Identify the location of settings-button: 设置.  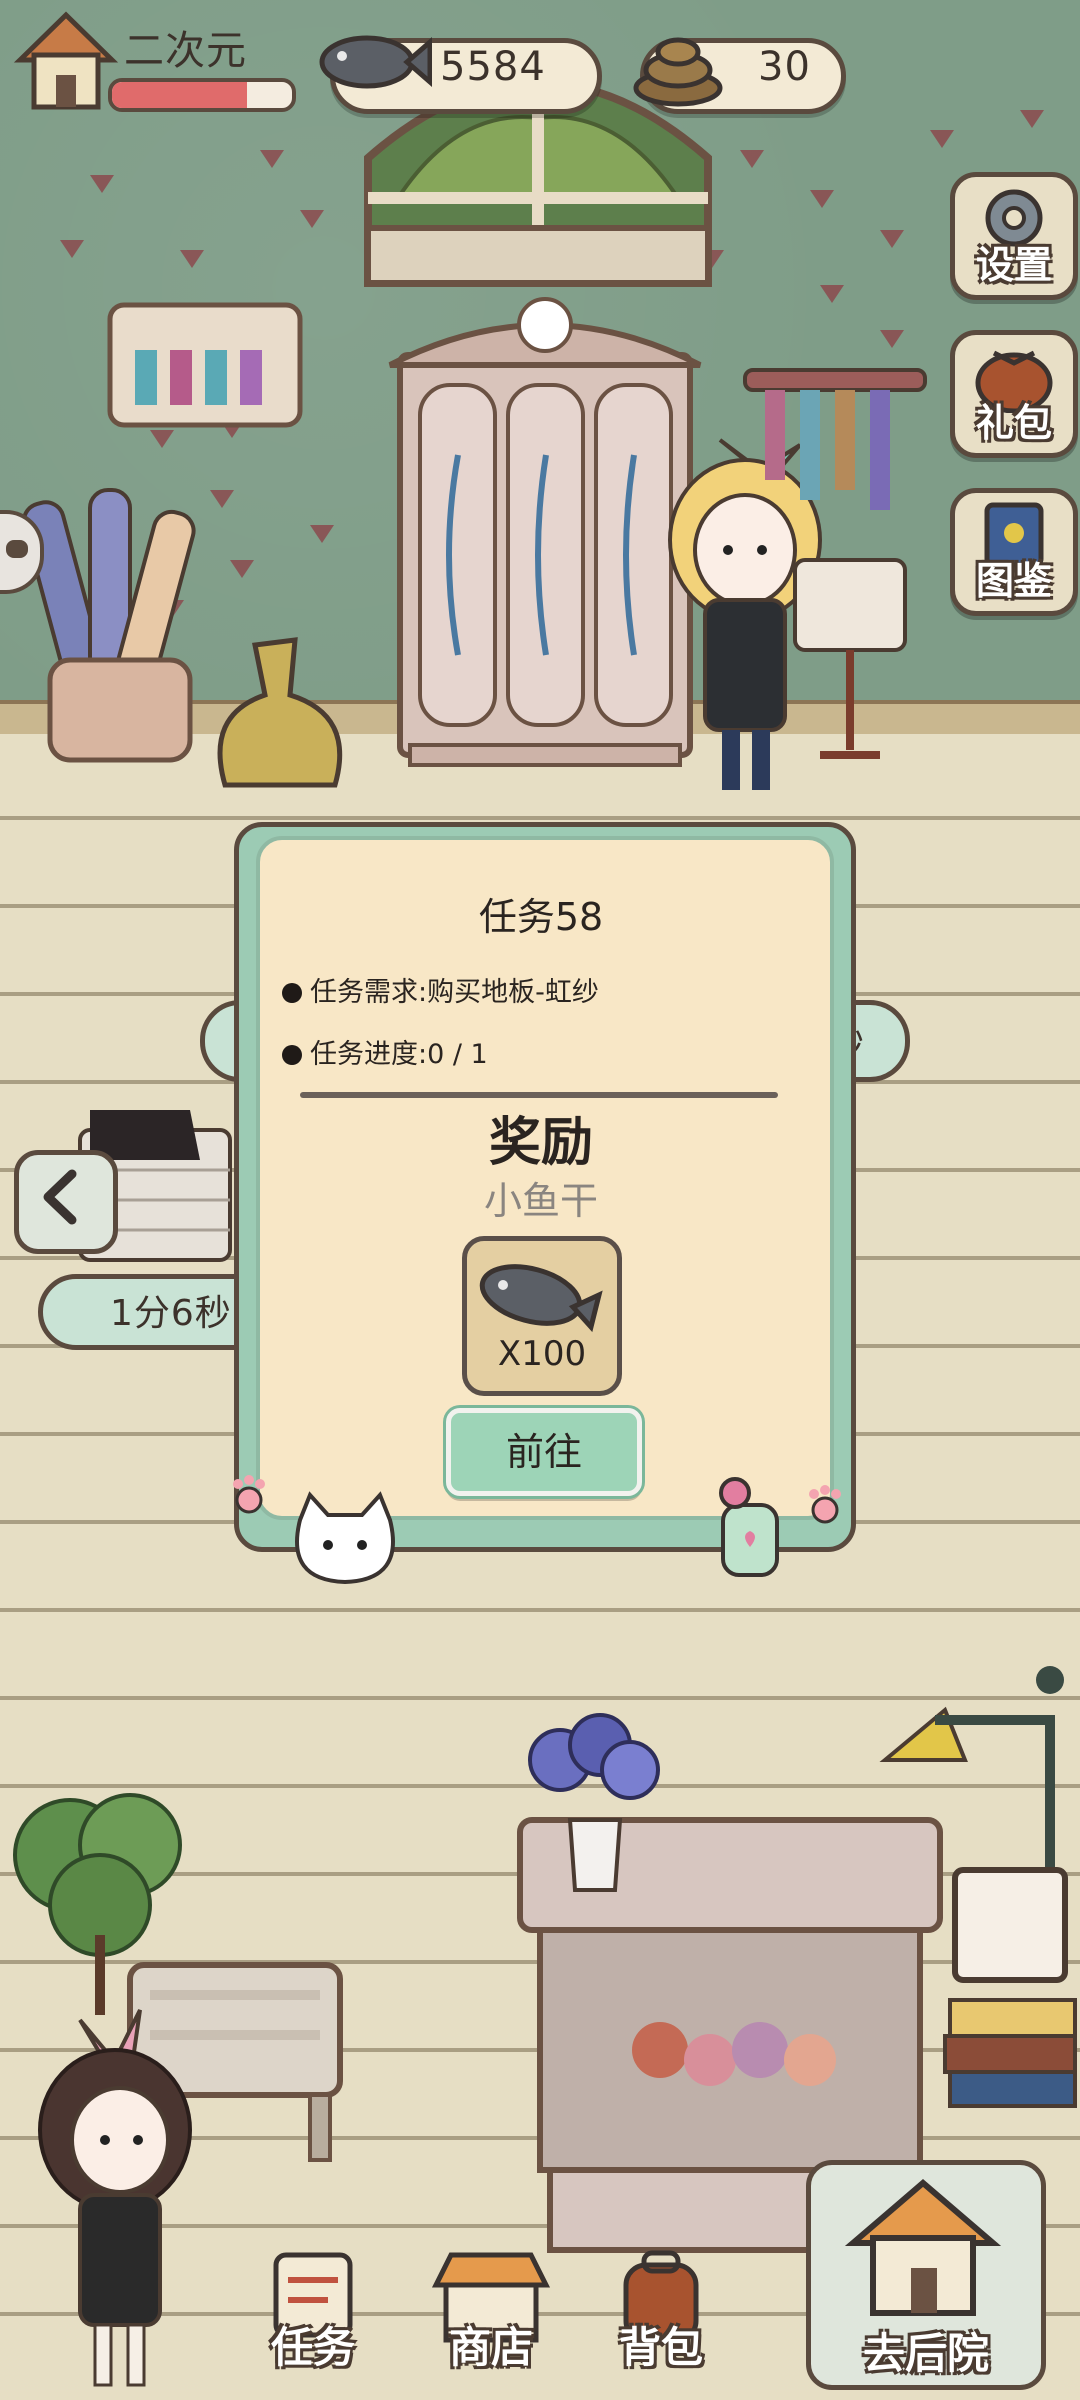
(1014, 236).